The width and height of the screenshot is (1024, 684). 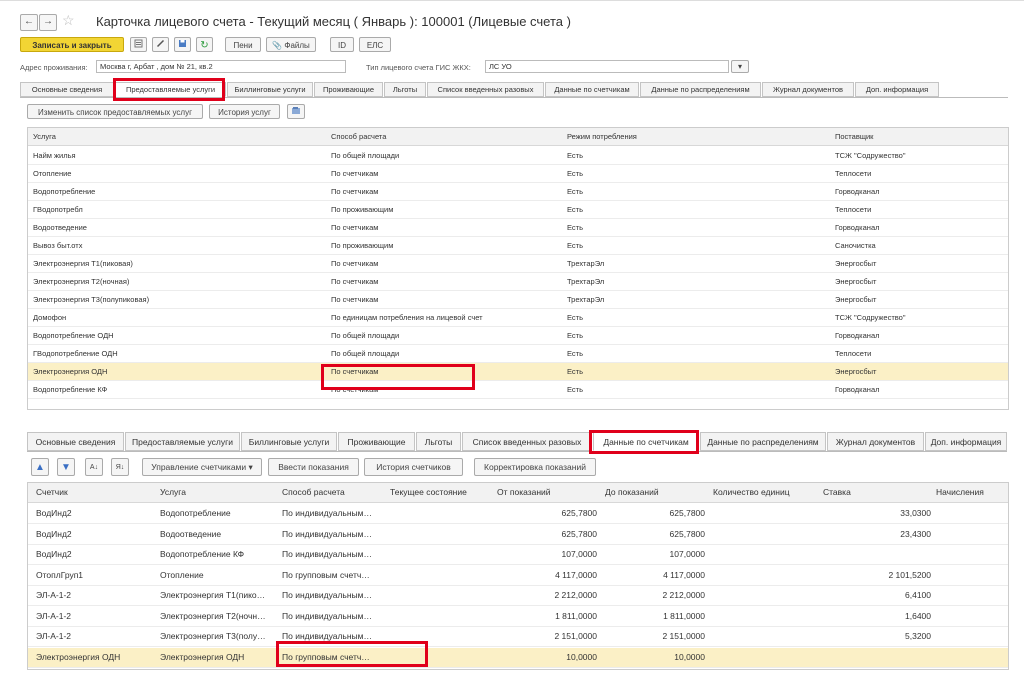 What do you see at coordinates (740, 66) in the screenshot?
I see `chevron-down-icon: ▾` at bounding box center [740, 66].